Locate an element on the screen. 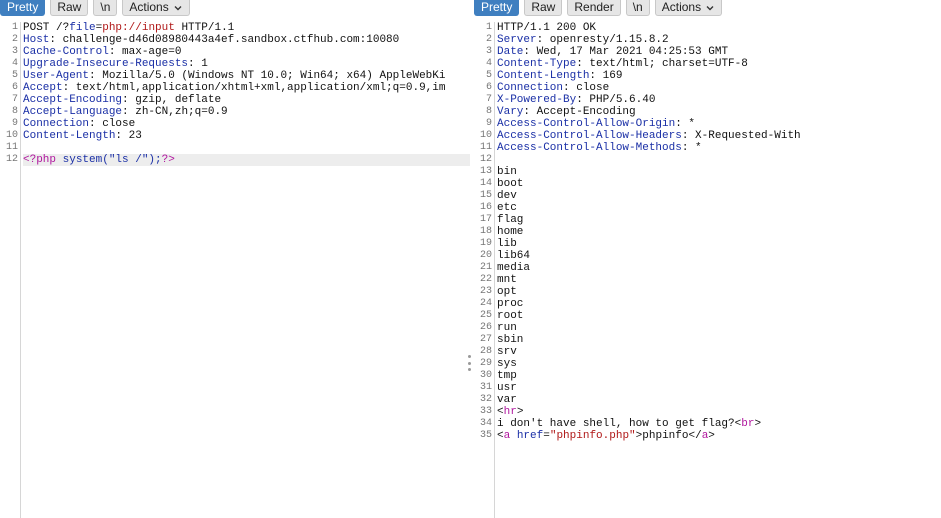 This screenshot has height=518, width=941. code-token: Access-Control-Allow-Origin is located at coordinates (586, 124).